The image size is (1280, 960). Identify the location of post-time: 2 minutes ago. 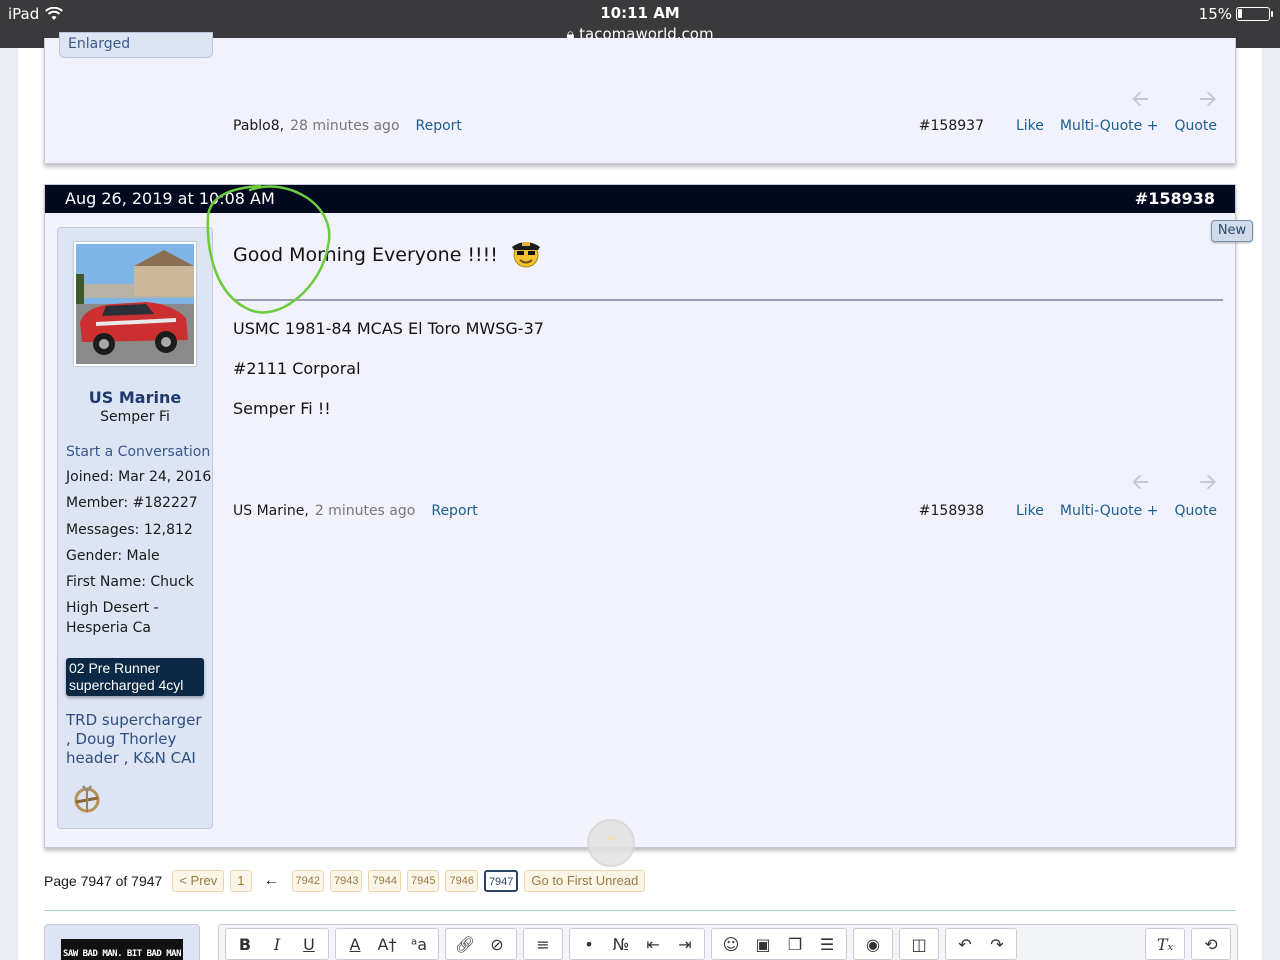
(365, 511).